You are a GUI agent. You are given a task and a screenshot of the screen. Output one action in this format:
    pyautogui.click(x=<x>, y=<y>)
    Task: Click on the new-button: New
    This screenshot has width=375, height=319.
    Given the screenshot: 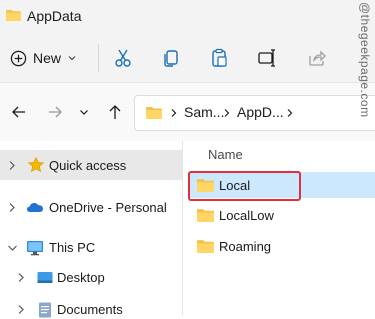 What is the action you would take?
    pyautogui.click(x=43, y=58)
    